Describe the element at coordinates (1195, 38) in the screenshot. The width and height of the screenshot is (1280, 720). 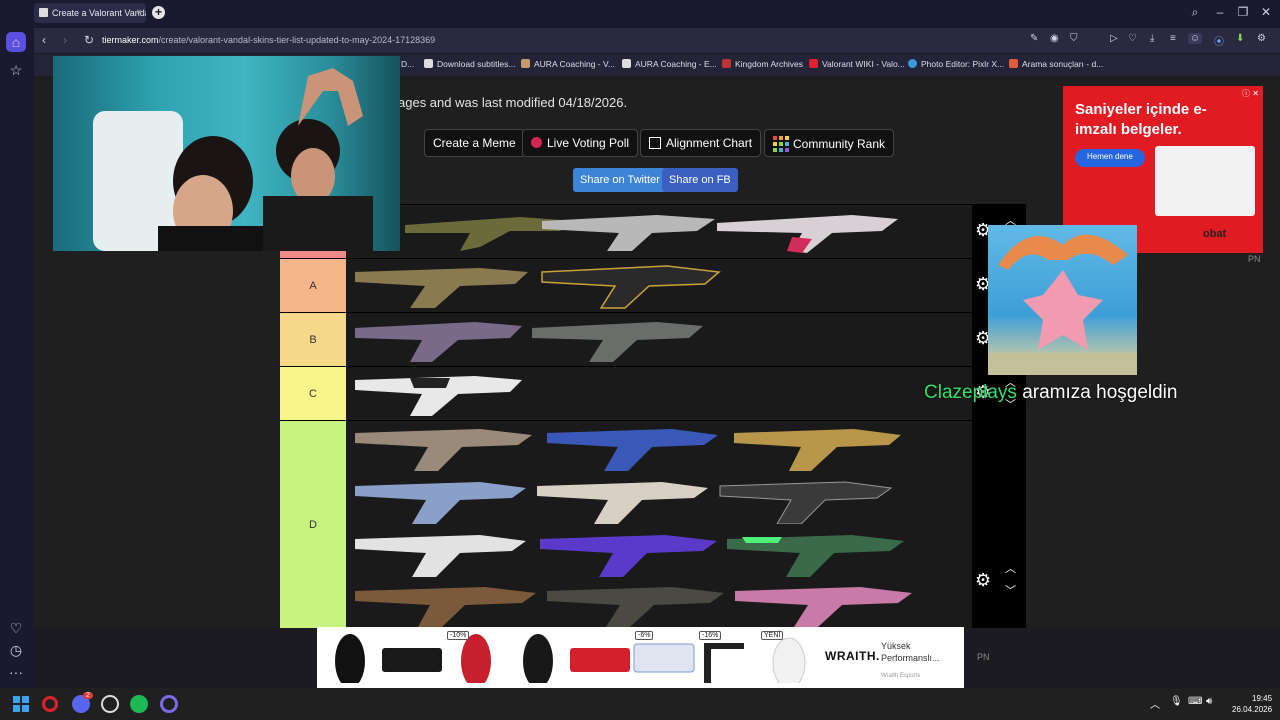
I see `profile-icon: ☺` at that location.